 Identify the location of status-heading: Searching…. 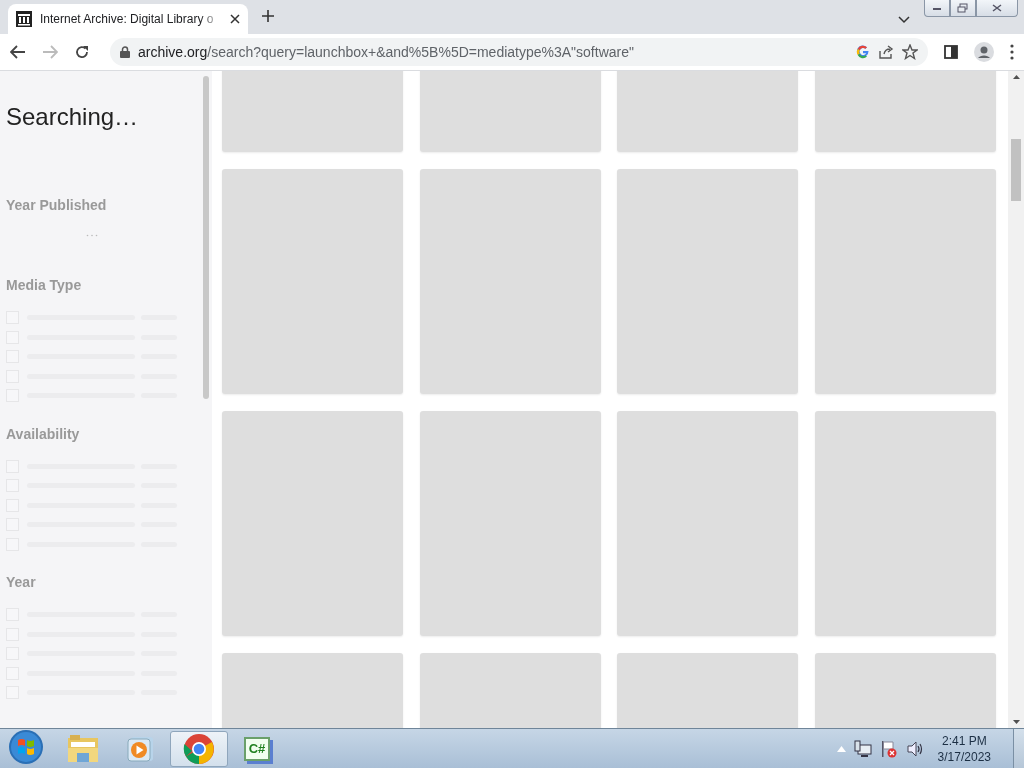
(73, 117).